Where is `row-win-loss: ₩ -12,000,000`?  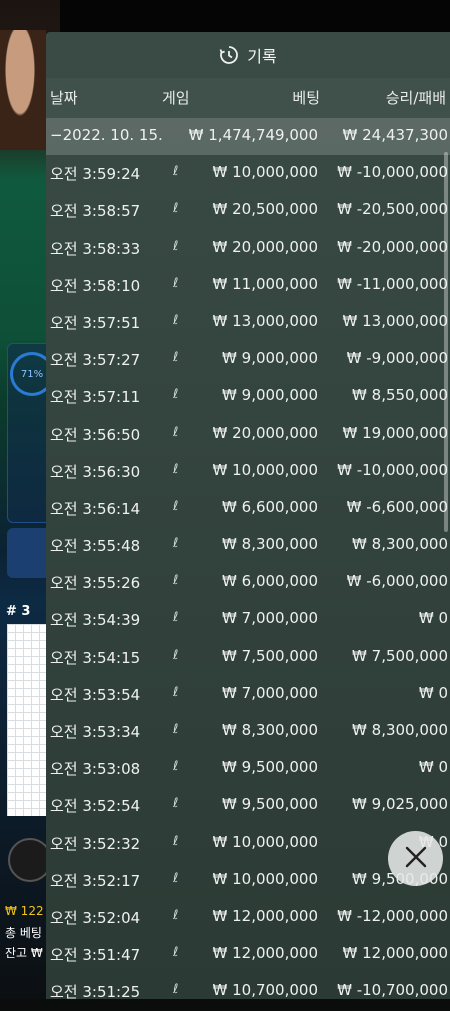
row-win-loss: ₩ -12,000,000 is located at coordinates (392, 915).